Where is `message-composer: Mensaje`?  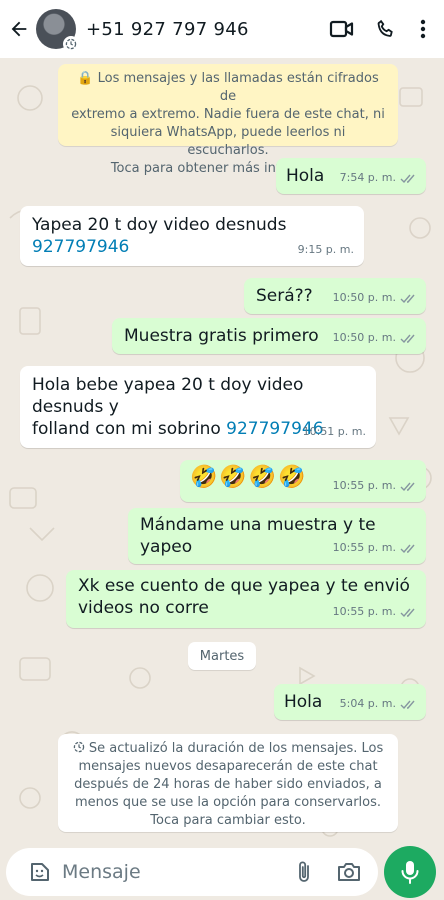 message-composer: Mensaje is located at coordinates (192, 872).